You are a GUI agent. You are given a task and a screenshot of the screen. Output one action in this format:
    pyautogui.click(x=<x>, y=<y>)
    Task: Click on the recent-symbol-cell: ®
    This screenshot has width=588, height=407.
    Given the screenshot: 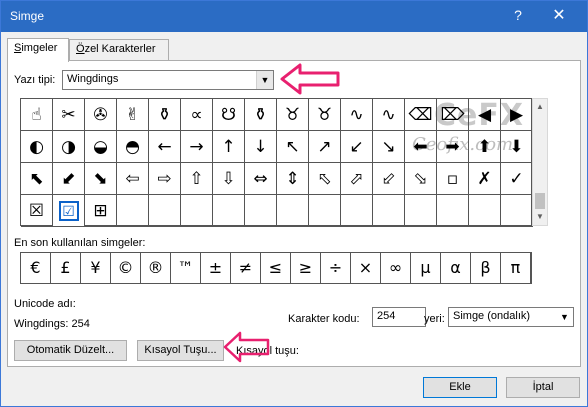 What is the action you would take?
    pyautogui.click(x=156, y=268)
    